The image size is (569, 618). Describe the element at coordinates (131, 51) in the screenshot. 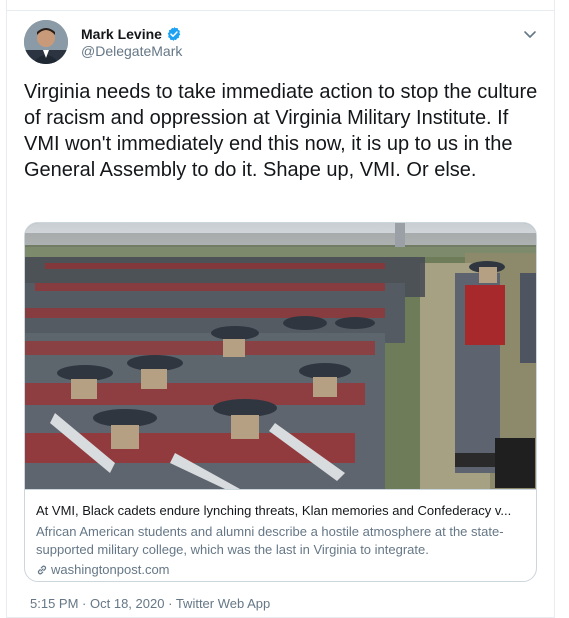

I see `author-handle: @DelegateMark` at that location.